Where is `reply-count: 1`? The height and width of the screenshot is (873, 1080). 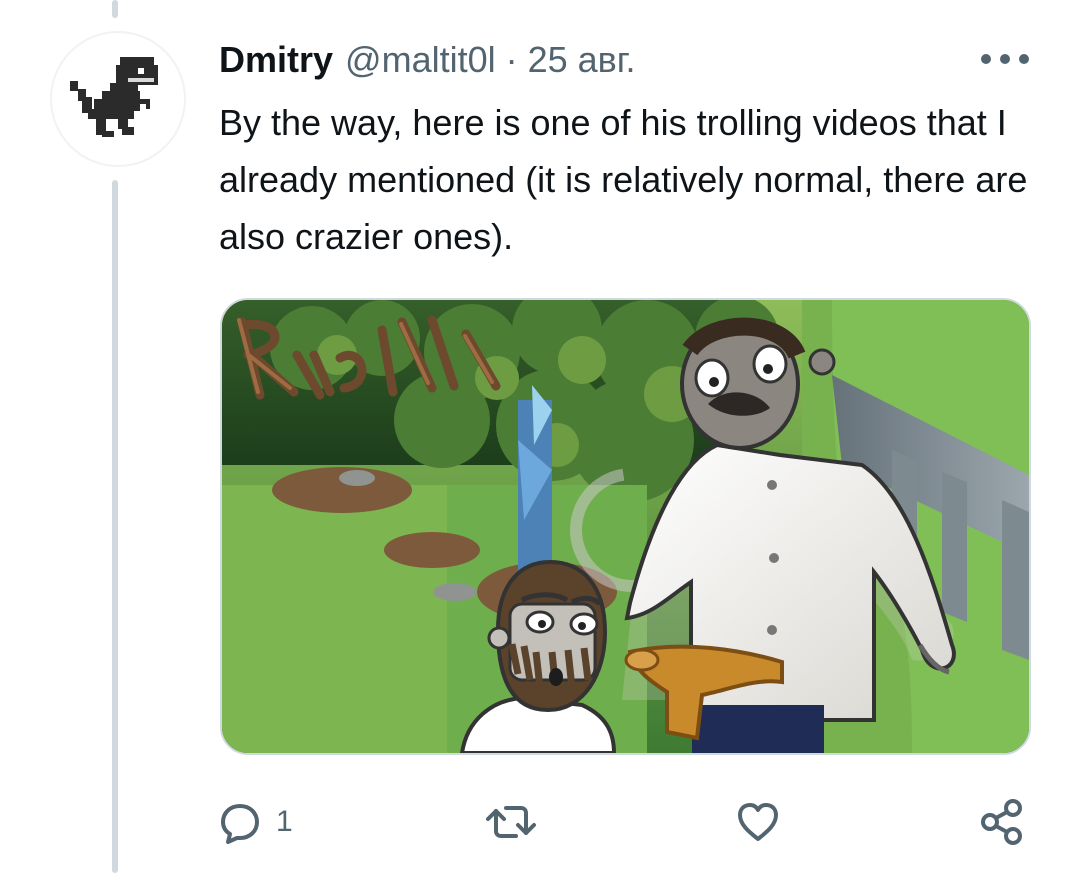
reply-count: 1 is located at coordinates (284, 821).